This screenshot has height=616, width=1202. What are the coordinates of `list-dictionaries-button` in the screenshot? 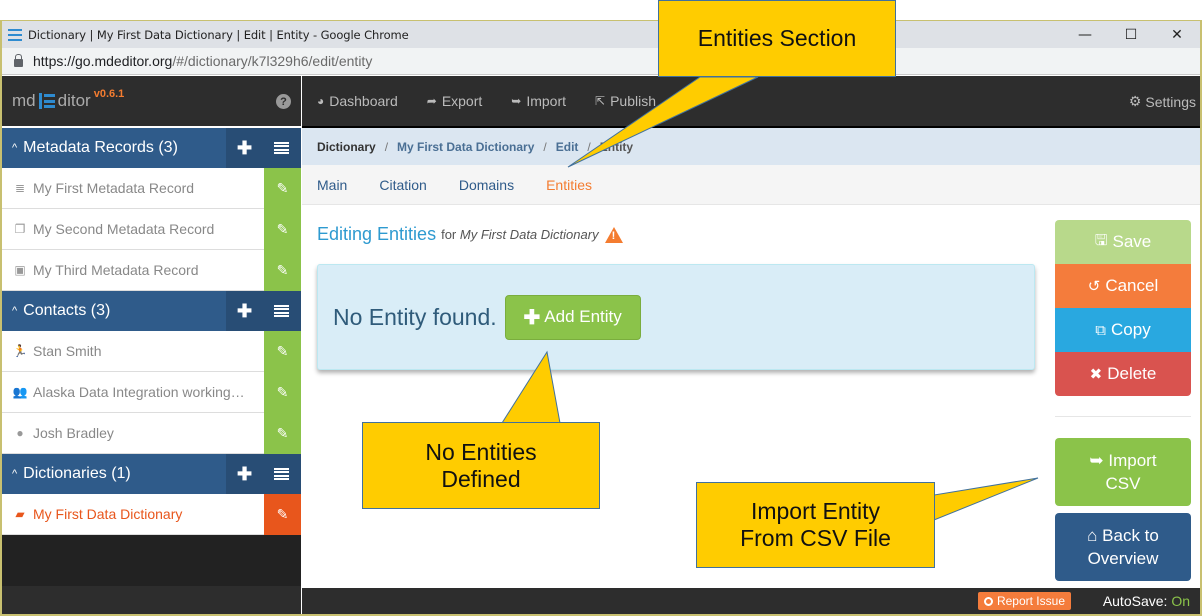 It's located at (281, 474).